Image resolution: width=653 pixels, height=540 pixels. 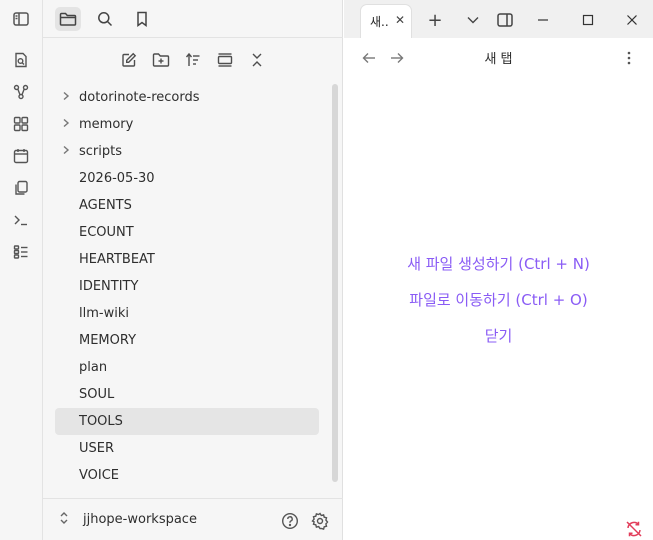 I want to click on tree-item-label: VOICE, so click(x=99, y=475).